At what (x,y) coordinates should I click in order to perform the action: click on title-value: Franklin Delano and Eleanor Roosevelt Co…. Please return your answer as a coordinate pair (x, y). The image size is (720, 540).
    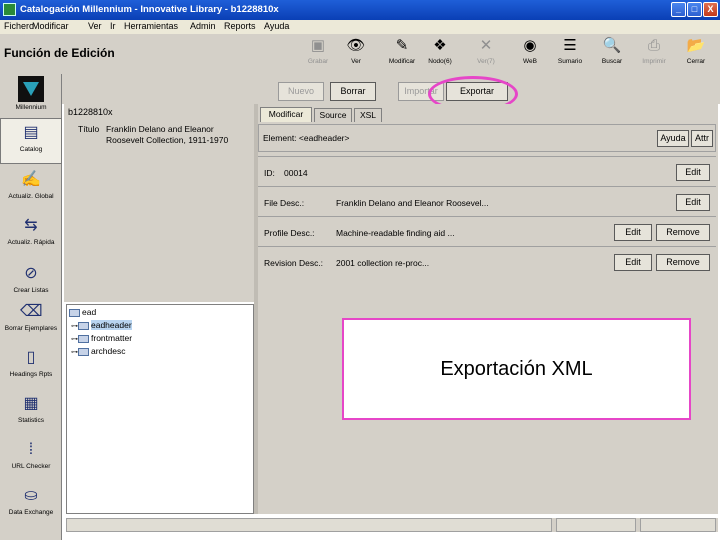
    Looking at the image, I should click on (167, 134).